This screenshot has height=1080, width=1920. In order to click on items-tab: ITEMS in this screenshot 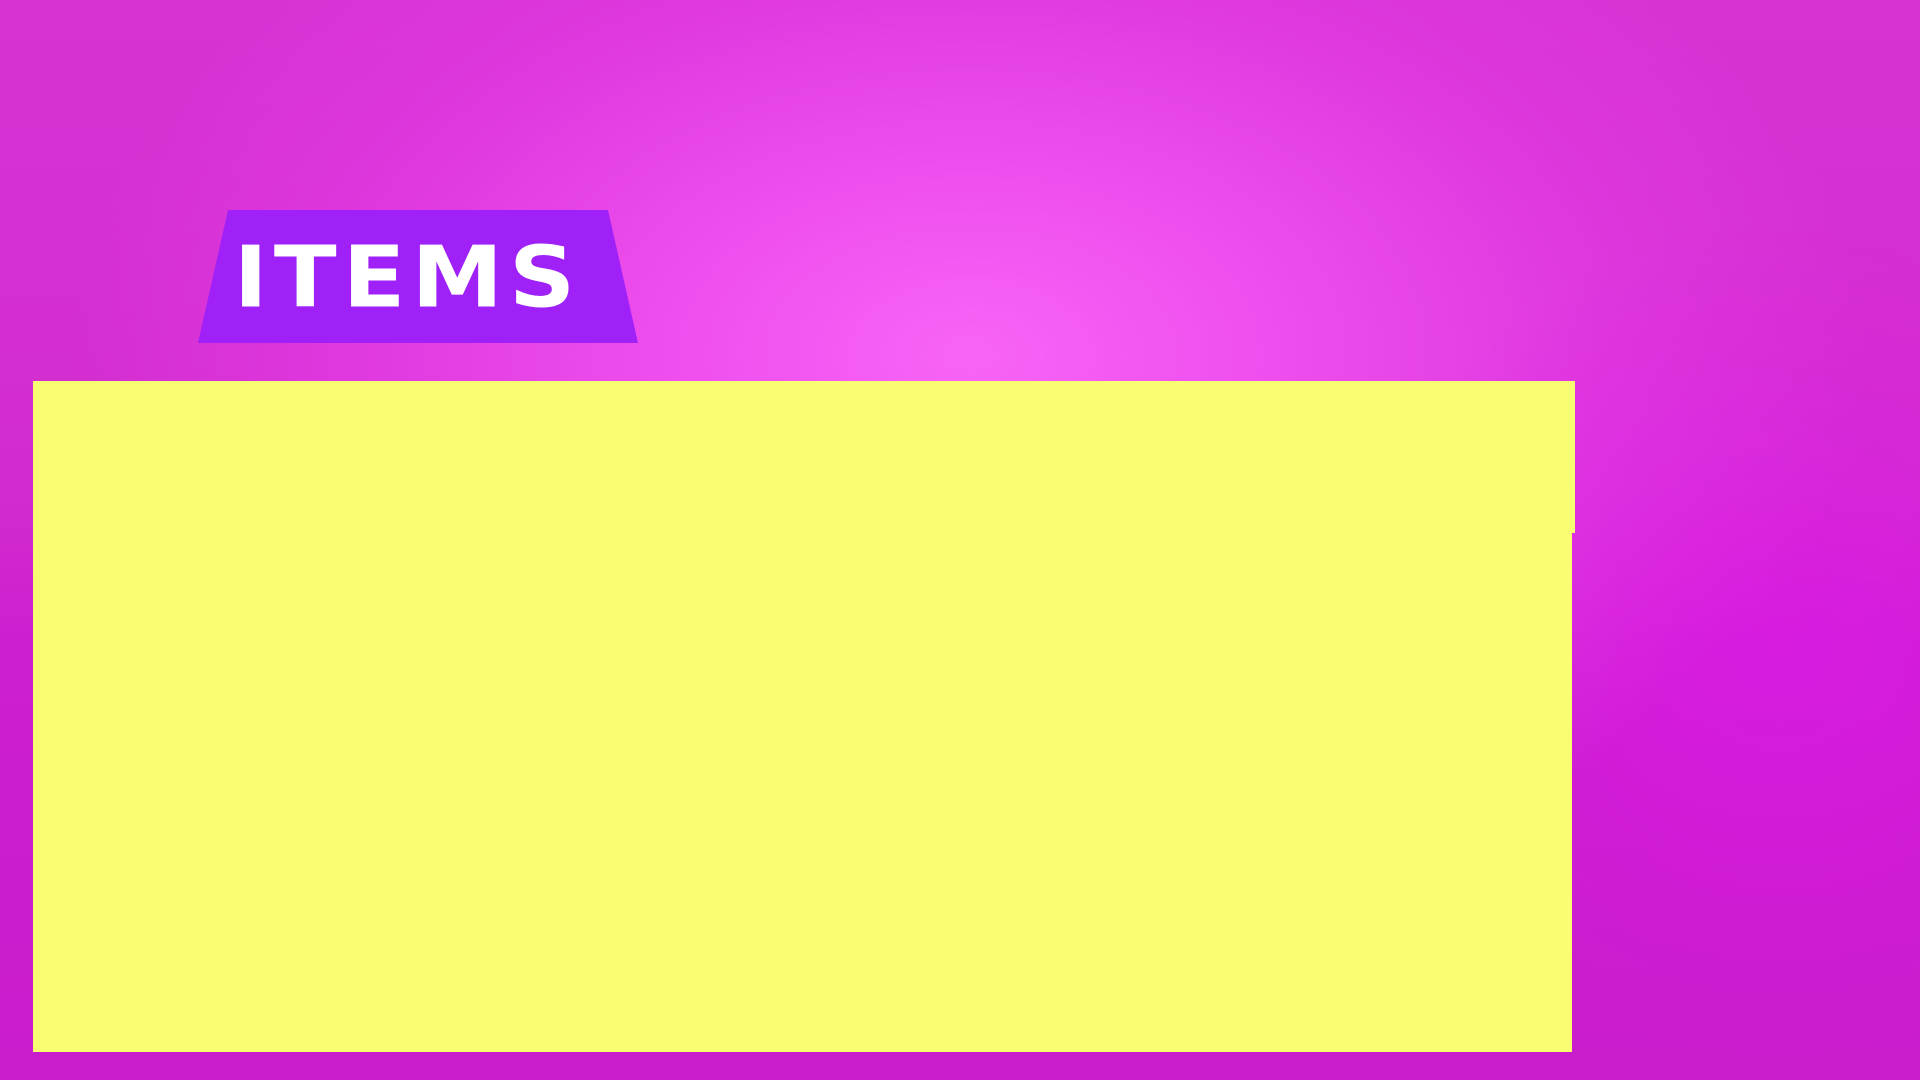, I will do `click(418, 277)`.